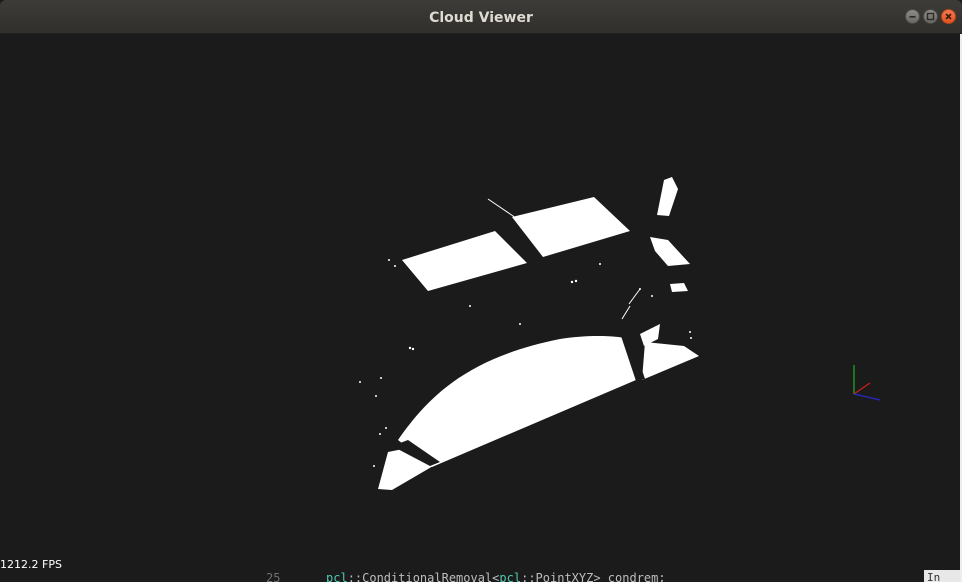 The width and height of the screenshot is (962, 582). Describe the element at coordinates (571, 227) in the screenshot. I see `cloud-region-window-right` at that location.